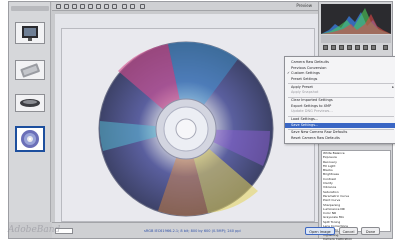  I want to click on filmstrip-select-all-button, so click(30, 8).